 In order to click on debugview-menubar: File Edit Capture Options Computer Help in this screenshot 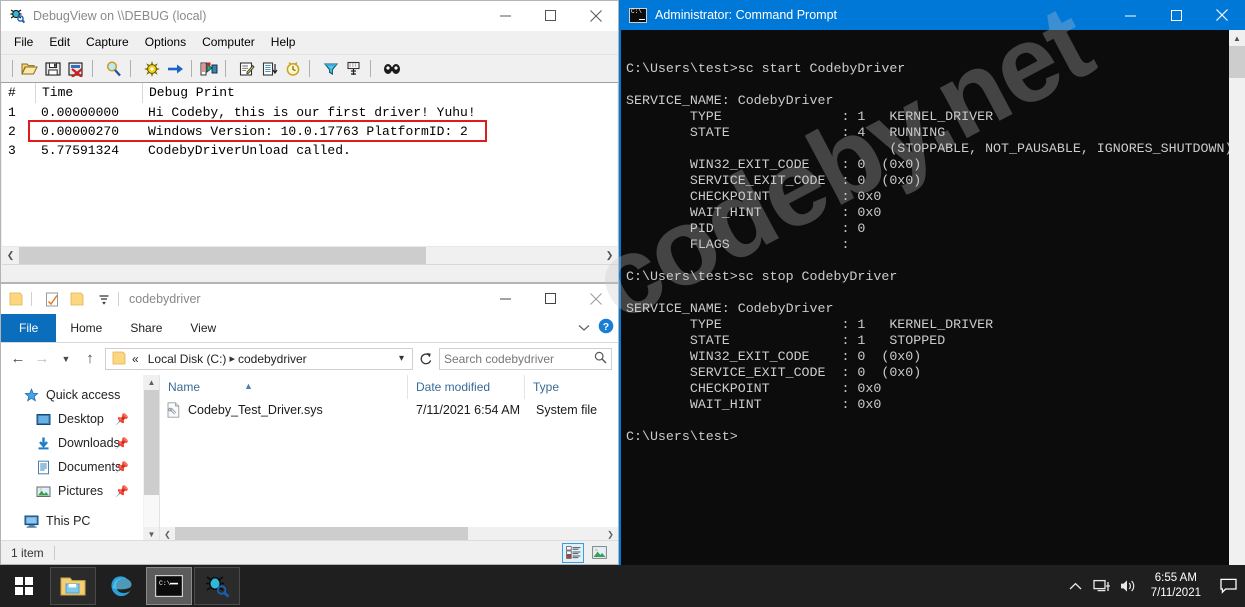, I will do `click(309, 42)`.